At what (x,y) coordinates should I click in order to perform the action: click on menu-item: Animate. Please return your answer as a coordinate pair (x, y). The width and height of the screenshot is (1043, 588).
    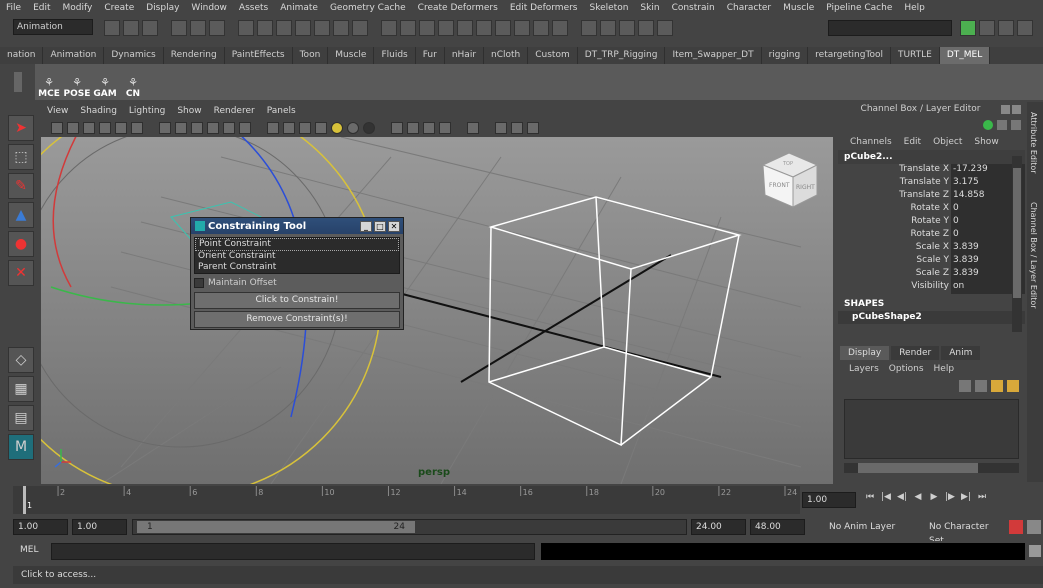
    Looking at the image, I should click on (299, 8).